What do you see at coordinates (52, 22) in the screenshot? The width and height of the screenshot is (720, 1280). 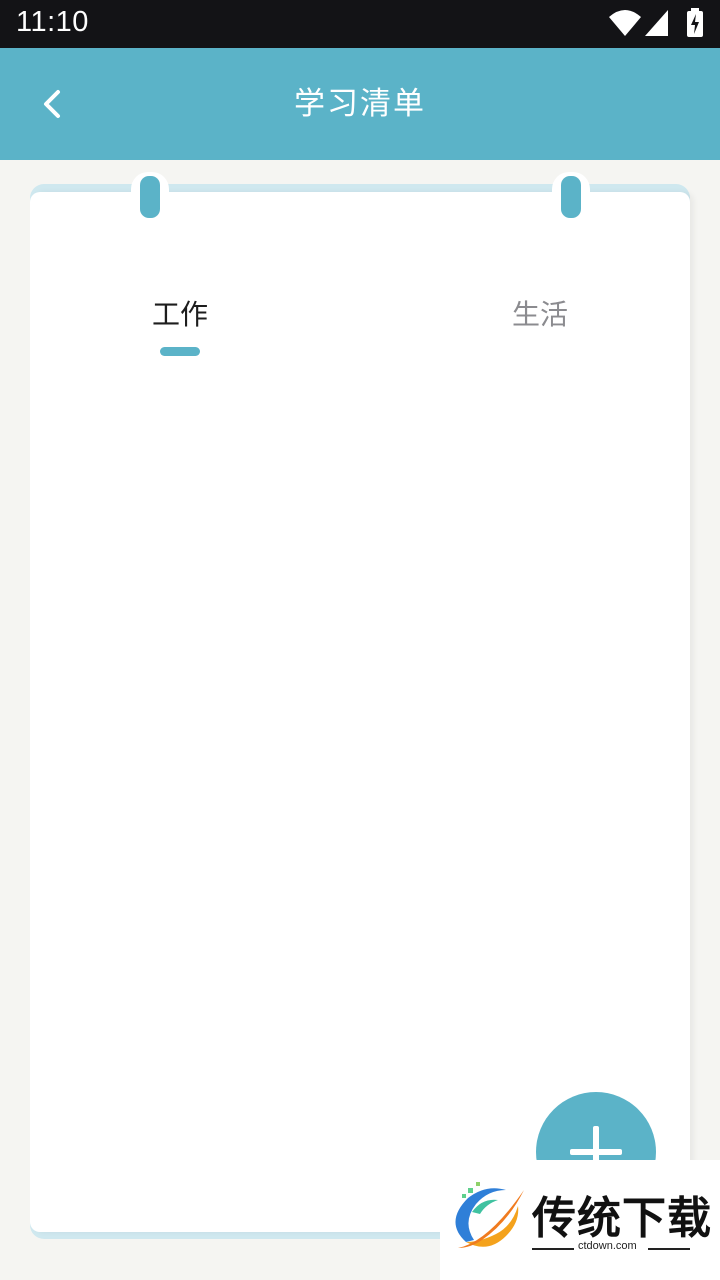 I see `status-time: 11:10` at bounding box center [52, 22].